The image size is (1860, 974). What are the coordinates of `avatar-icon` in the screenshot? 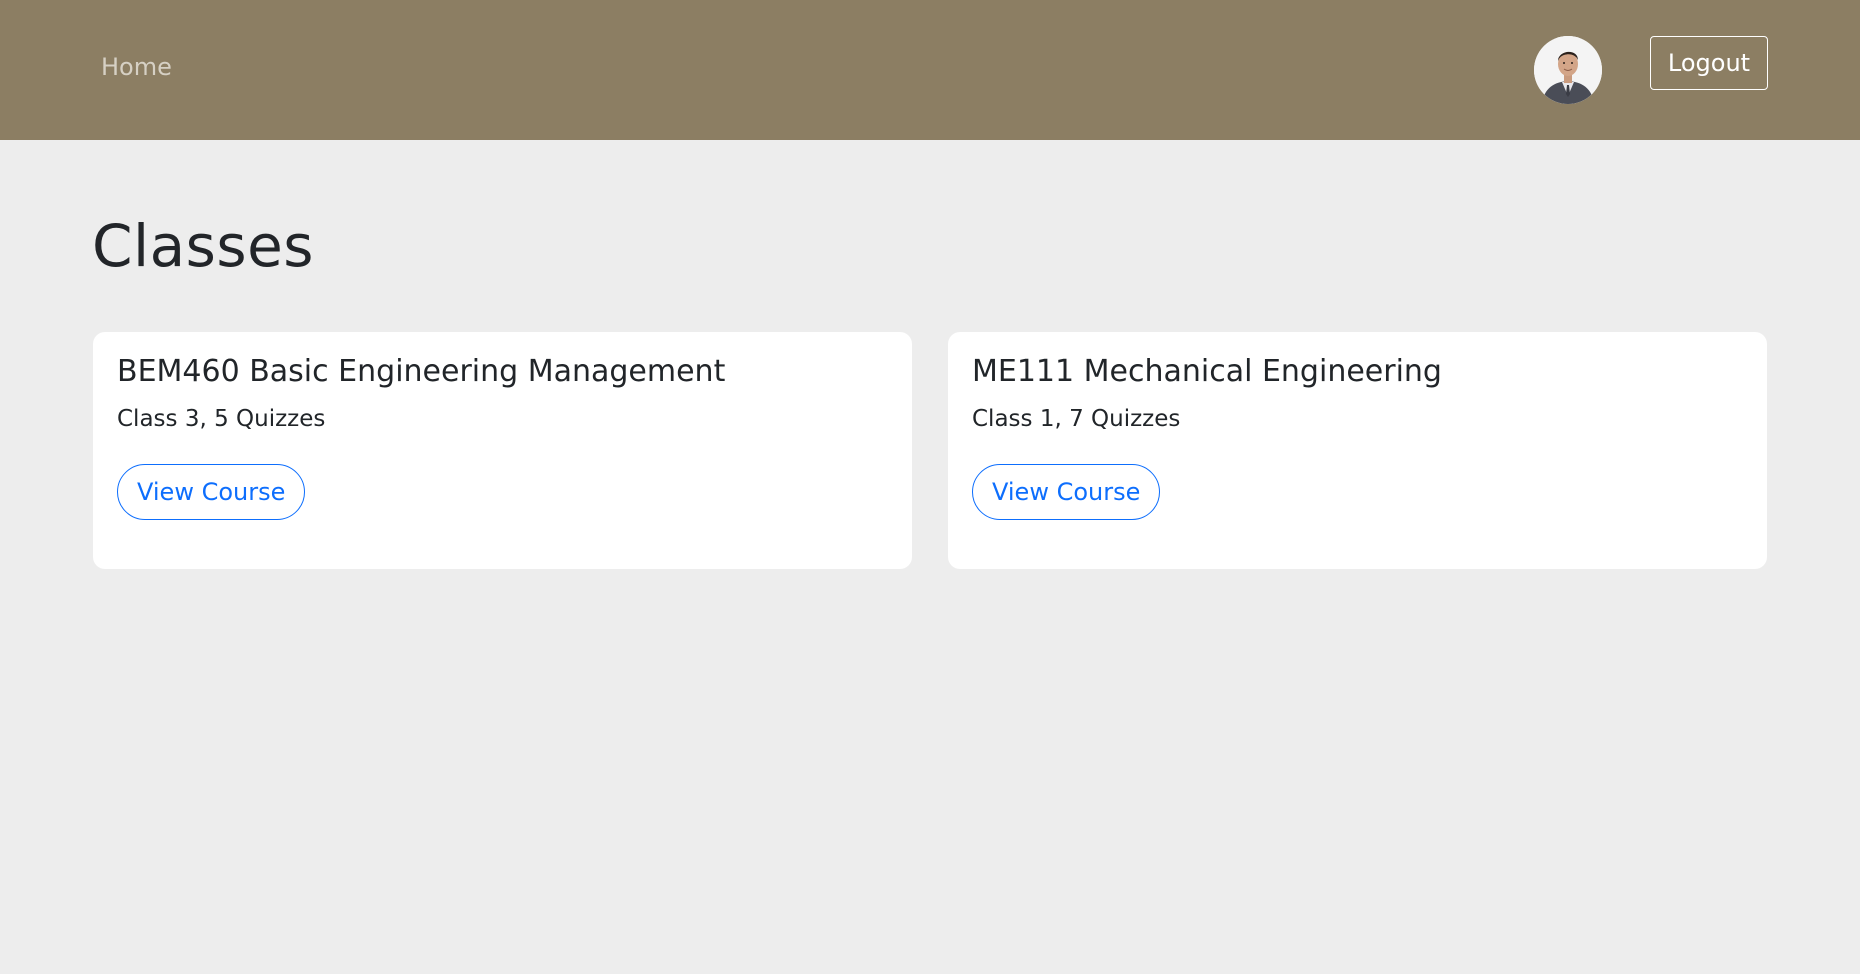 It's located at (1568, 70).